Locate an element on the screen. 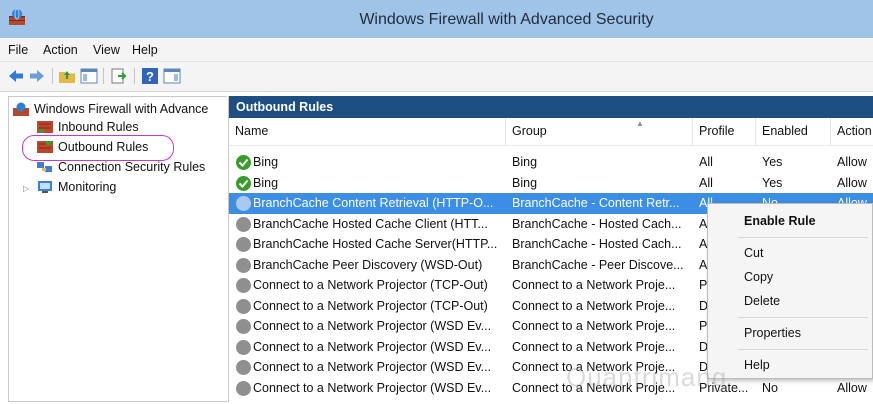 The width and height of the screenshot is (873, 404). up-folder-icon is located at coordinates (67, 76).